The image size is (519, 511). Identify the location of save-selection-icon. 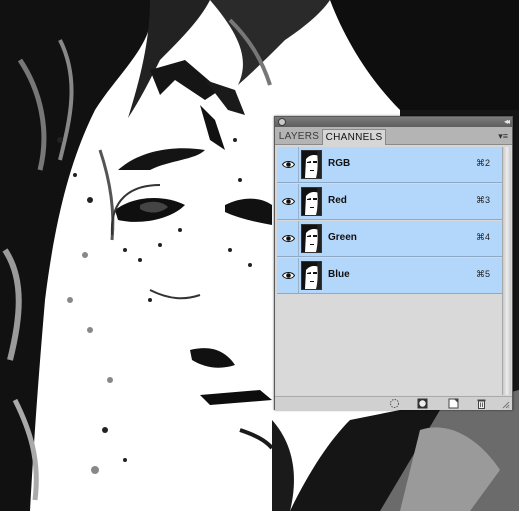
(422, 403).